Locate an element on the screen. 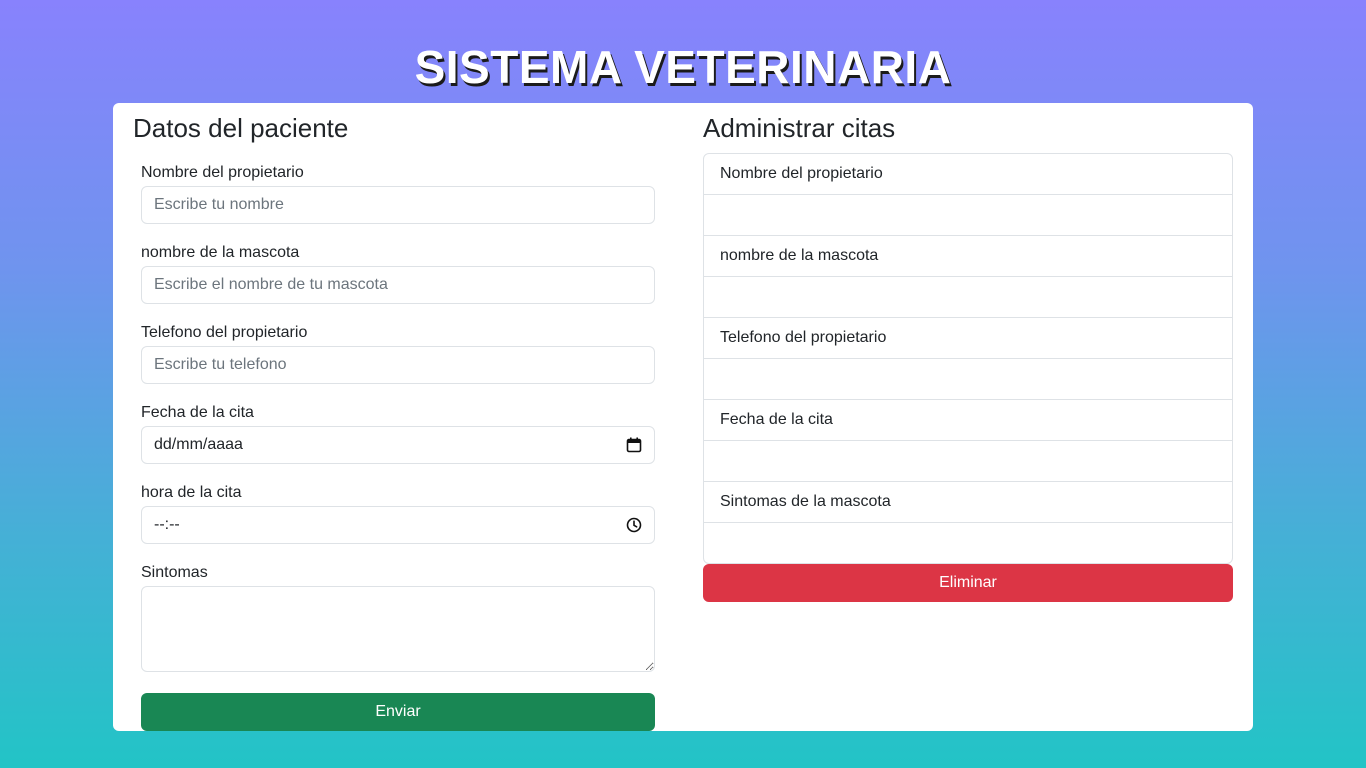 The height and width of the screenshot is (768, 1366). time-input: --:-- is located at coordinates (398, 525).